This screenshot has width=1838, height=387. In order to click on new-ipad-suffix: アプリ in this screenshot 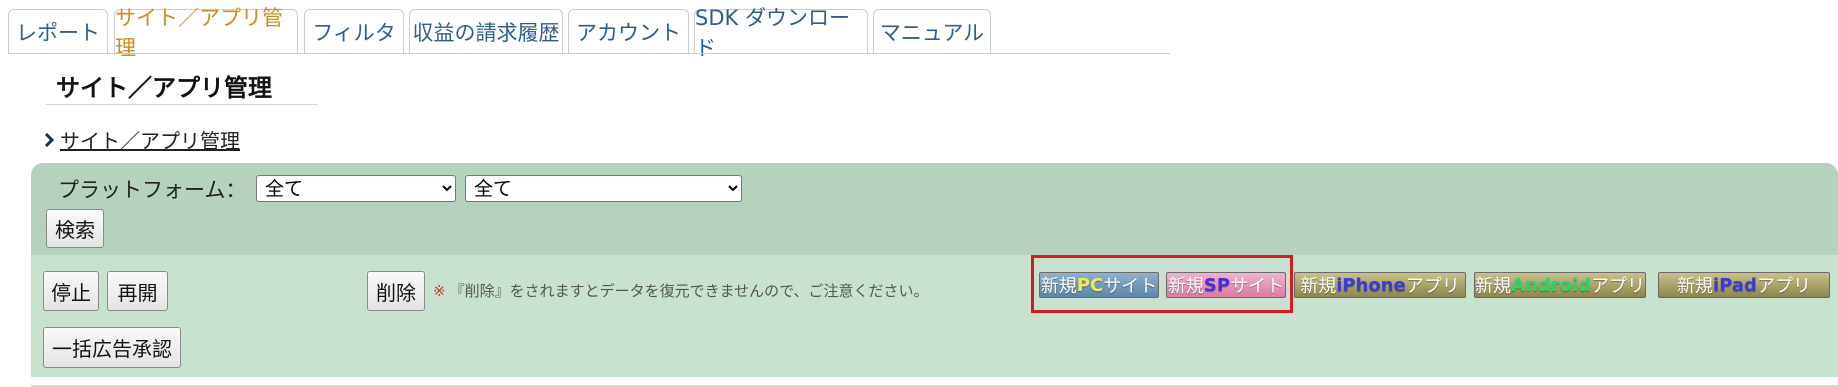, I will do `click(1783, 286)`.